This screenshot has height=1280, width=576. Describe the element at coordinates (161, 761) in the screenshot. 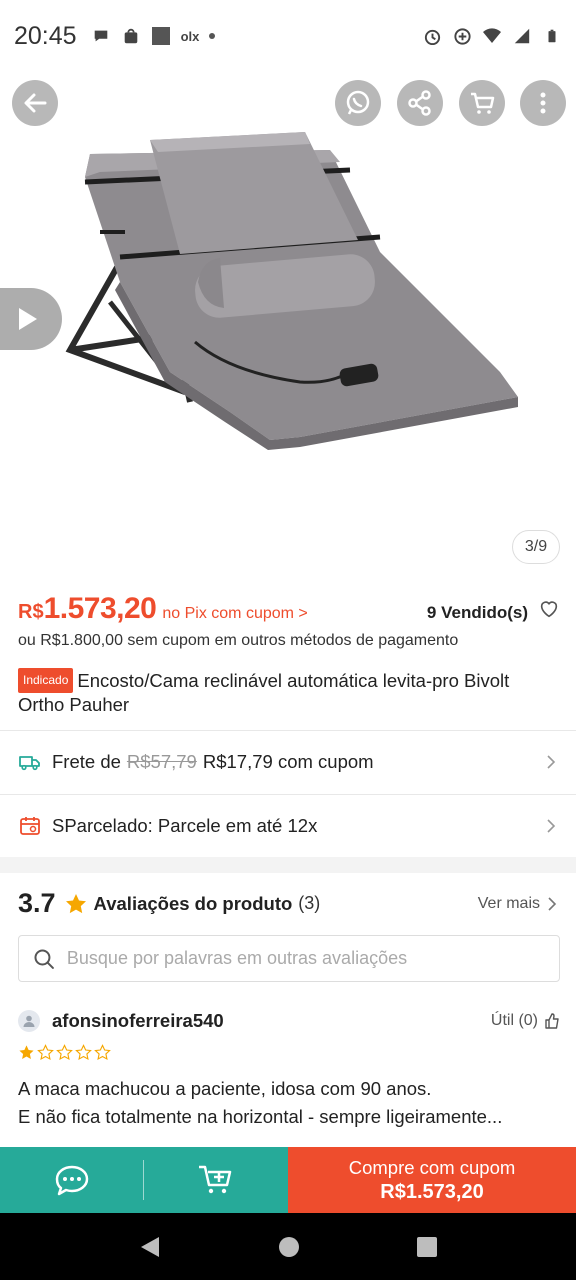

I see `shipping-old-price: R$57,79` at that location.